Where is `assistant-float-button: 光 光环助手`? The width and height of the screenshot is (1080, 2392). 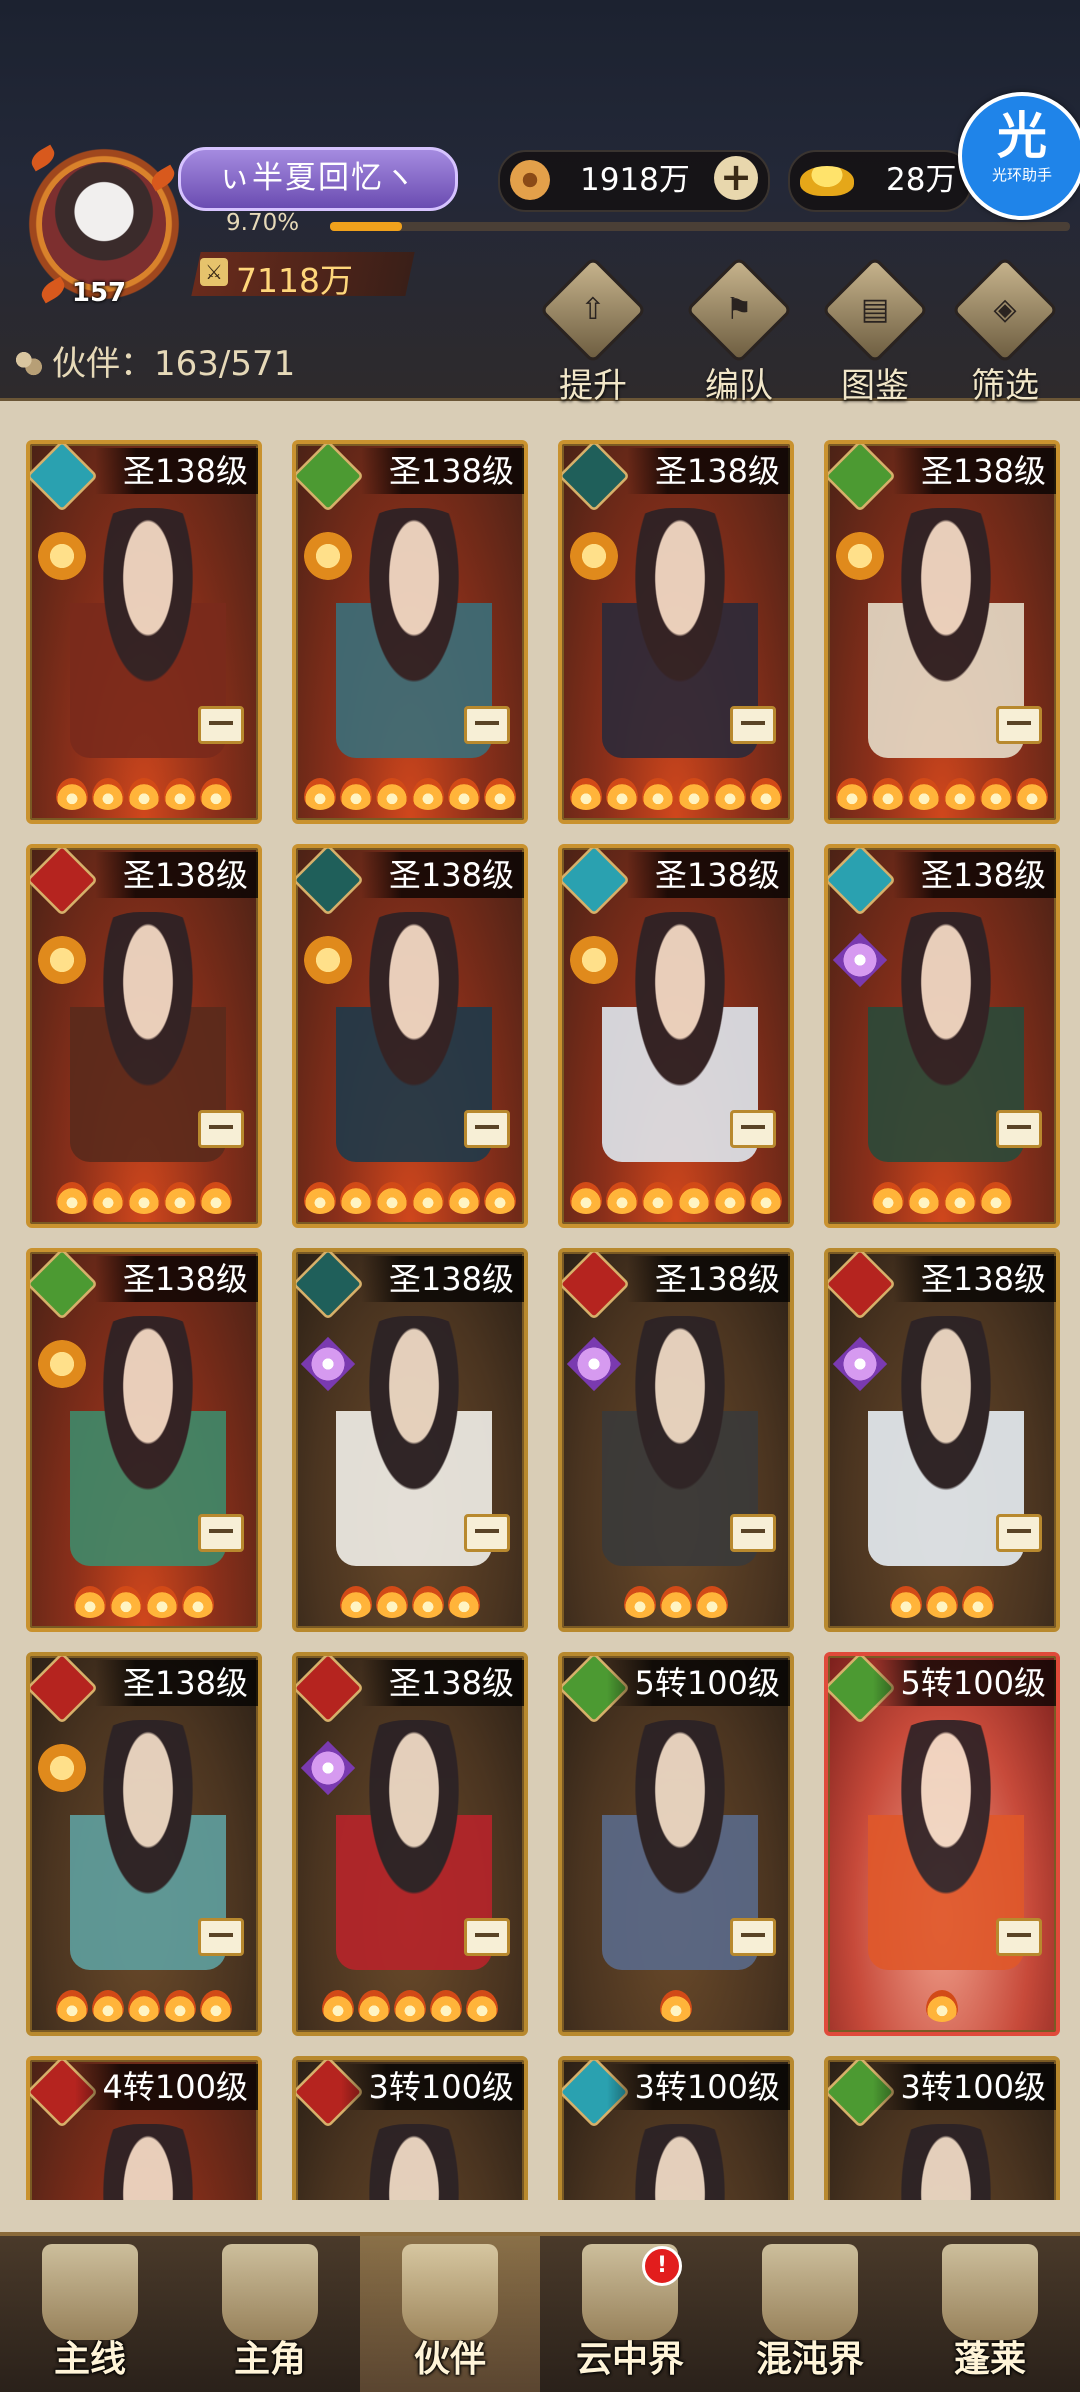 assistant-float-button: 光 光环助手 is located at coordinates (1019, 156).